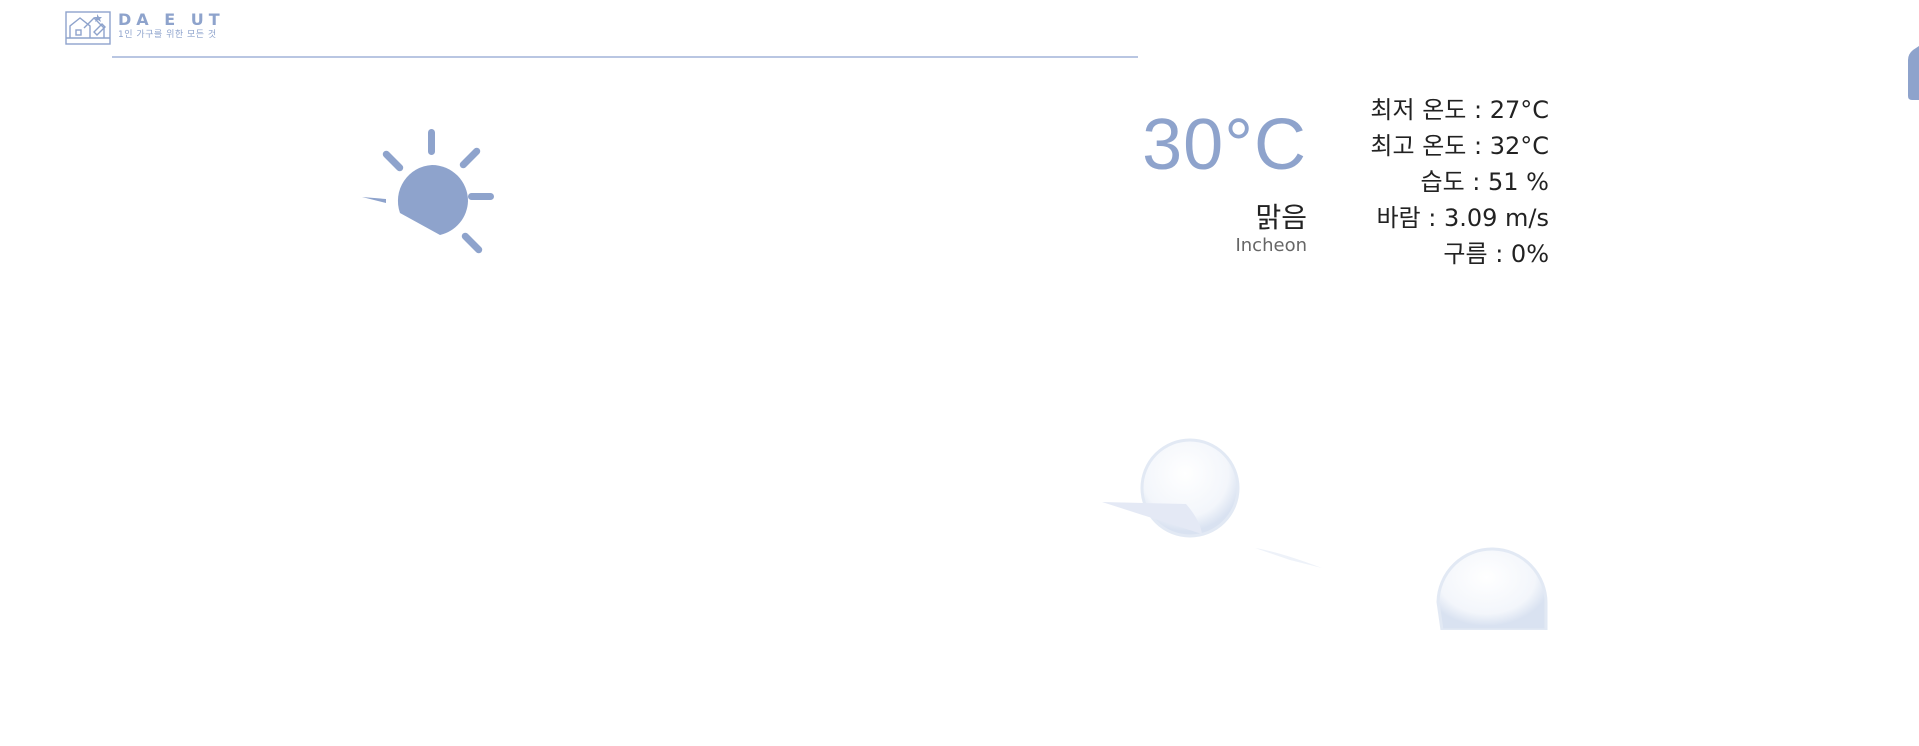  I want to click on weather-condition: 맑음, so click(1281, 217).